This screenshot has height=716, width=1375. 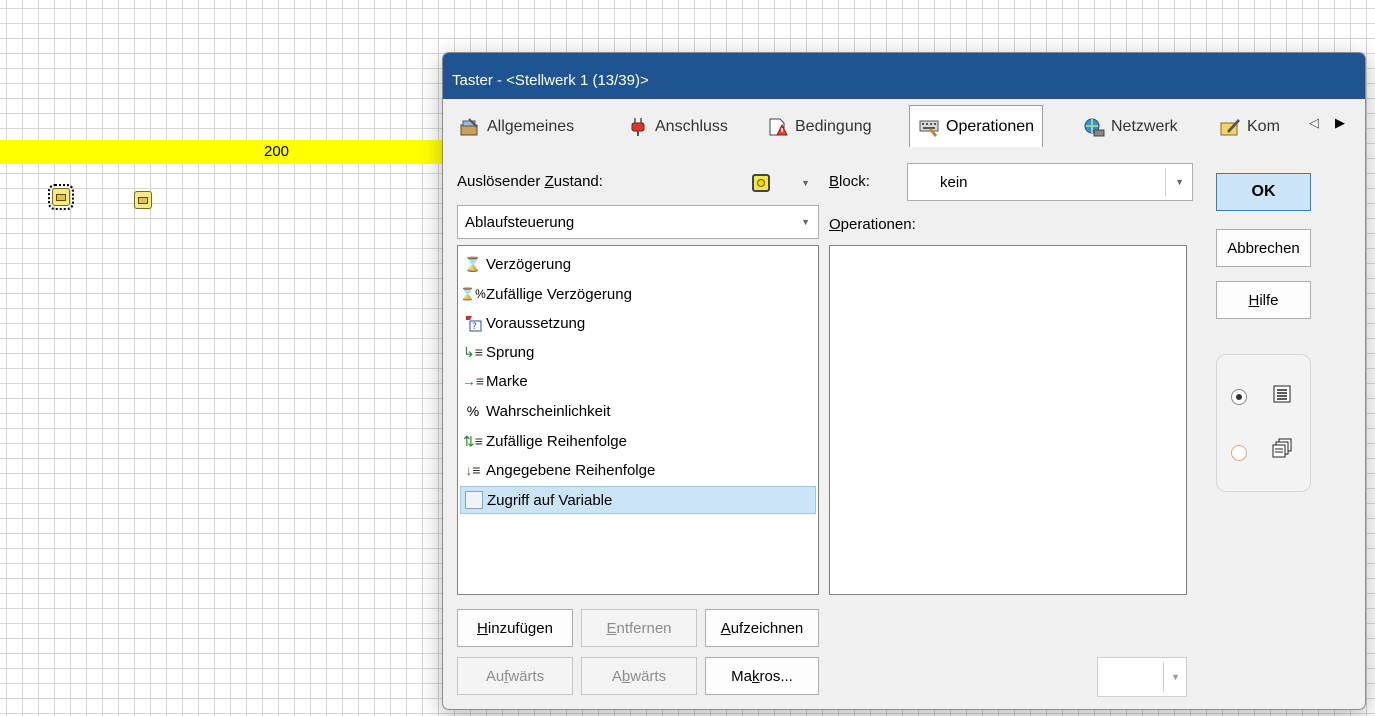 I want to click on tab-label: Bedingung, so click(x=833, y=126).